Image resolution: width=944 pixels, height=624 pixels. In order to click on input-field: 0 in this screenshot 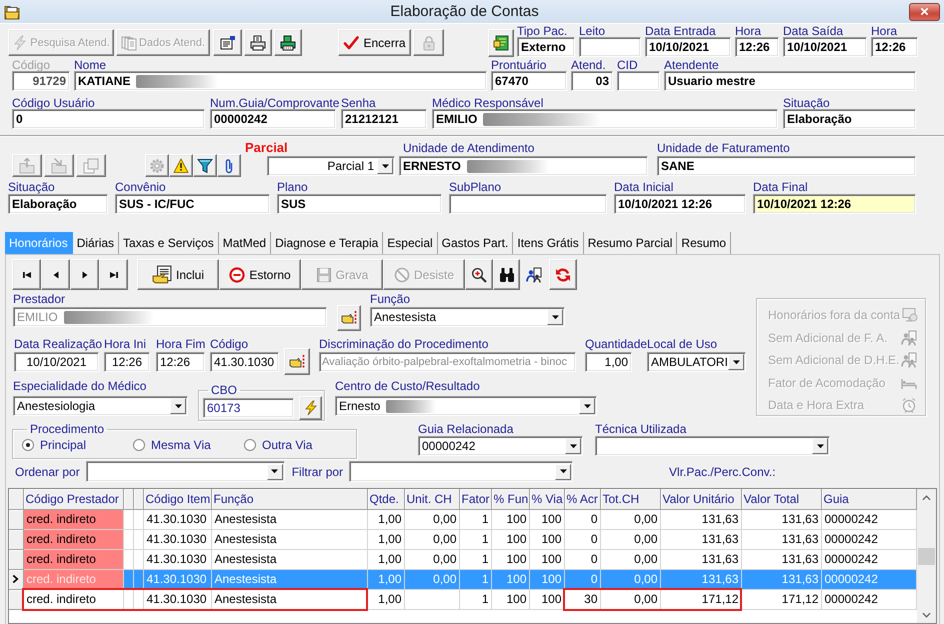, I will do `click(108, 119)`.